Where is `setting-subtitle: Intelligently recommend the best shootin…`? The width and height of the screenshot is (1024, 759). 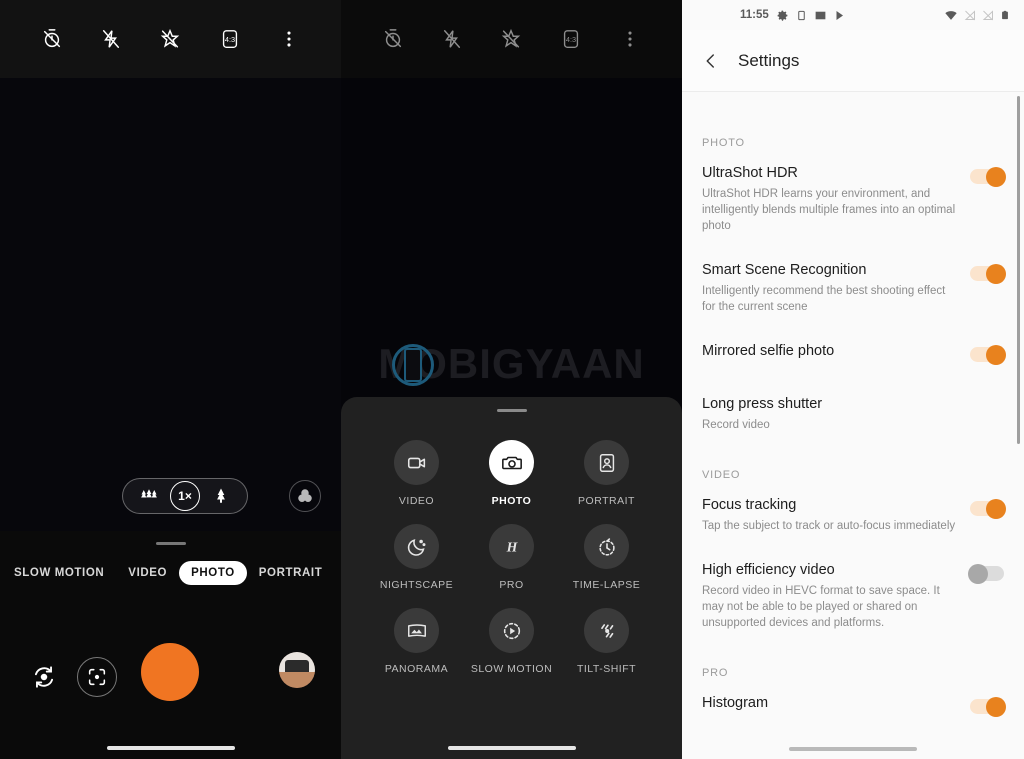 setting-subtitle: Intelligently recommend the best shootin… is located at coordinates (824, 299).